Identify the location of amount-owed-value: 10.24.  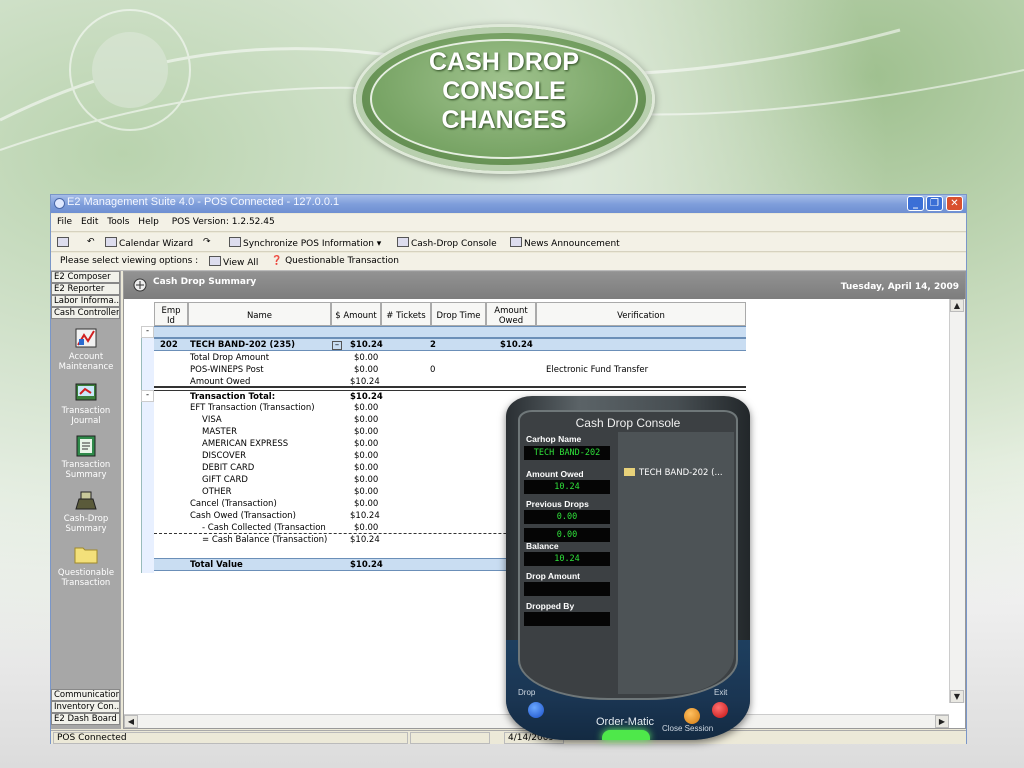
(567, 487).